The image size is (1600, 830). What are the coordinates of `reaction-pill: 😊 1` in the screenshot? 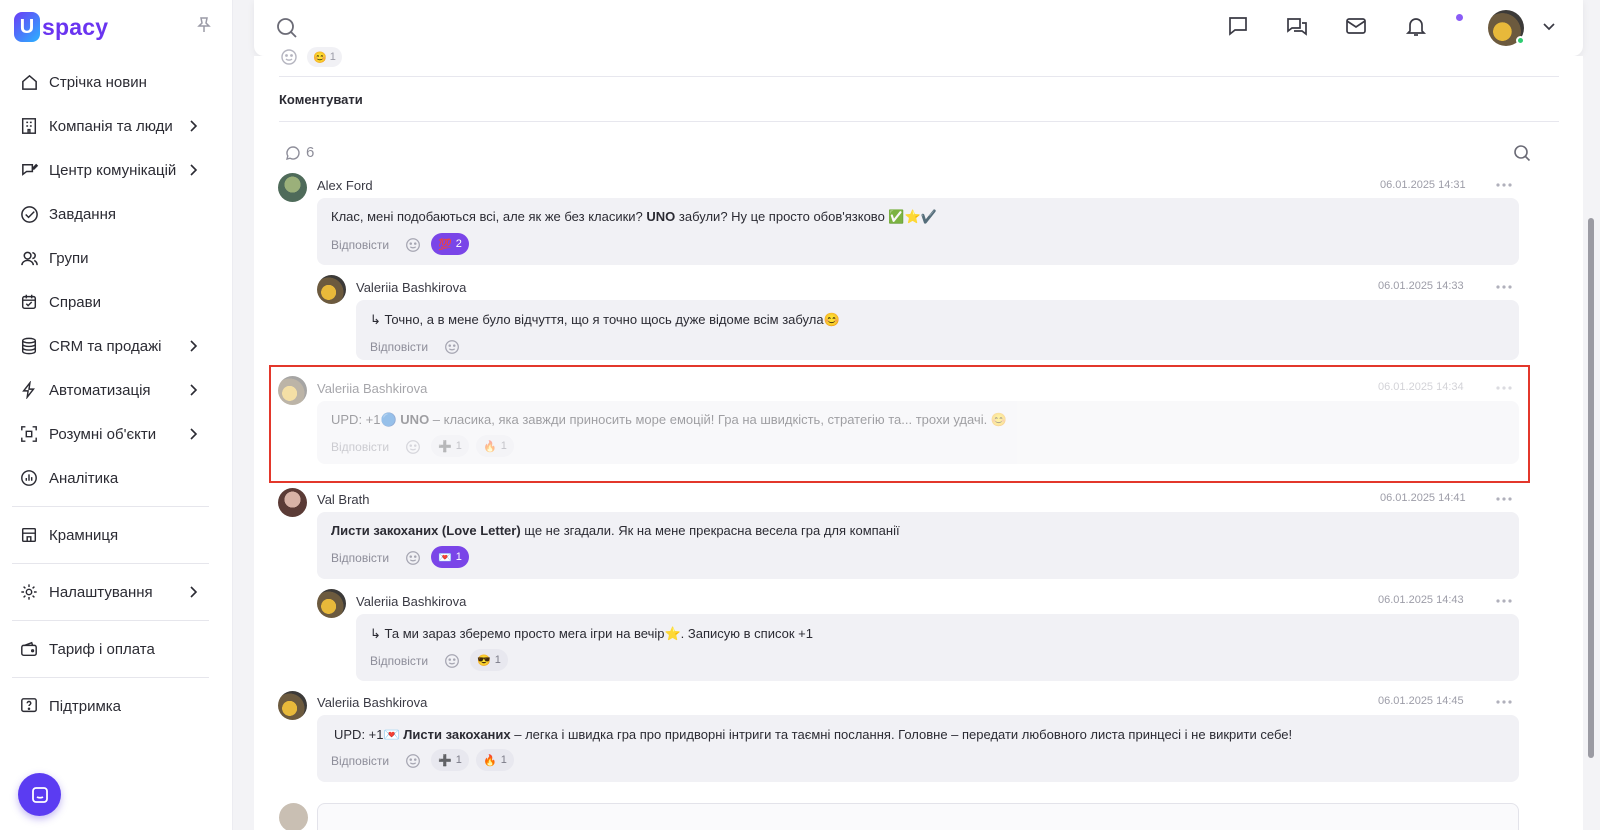 It's located at (324, 57).